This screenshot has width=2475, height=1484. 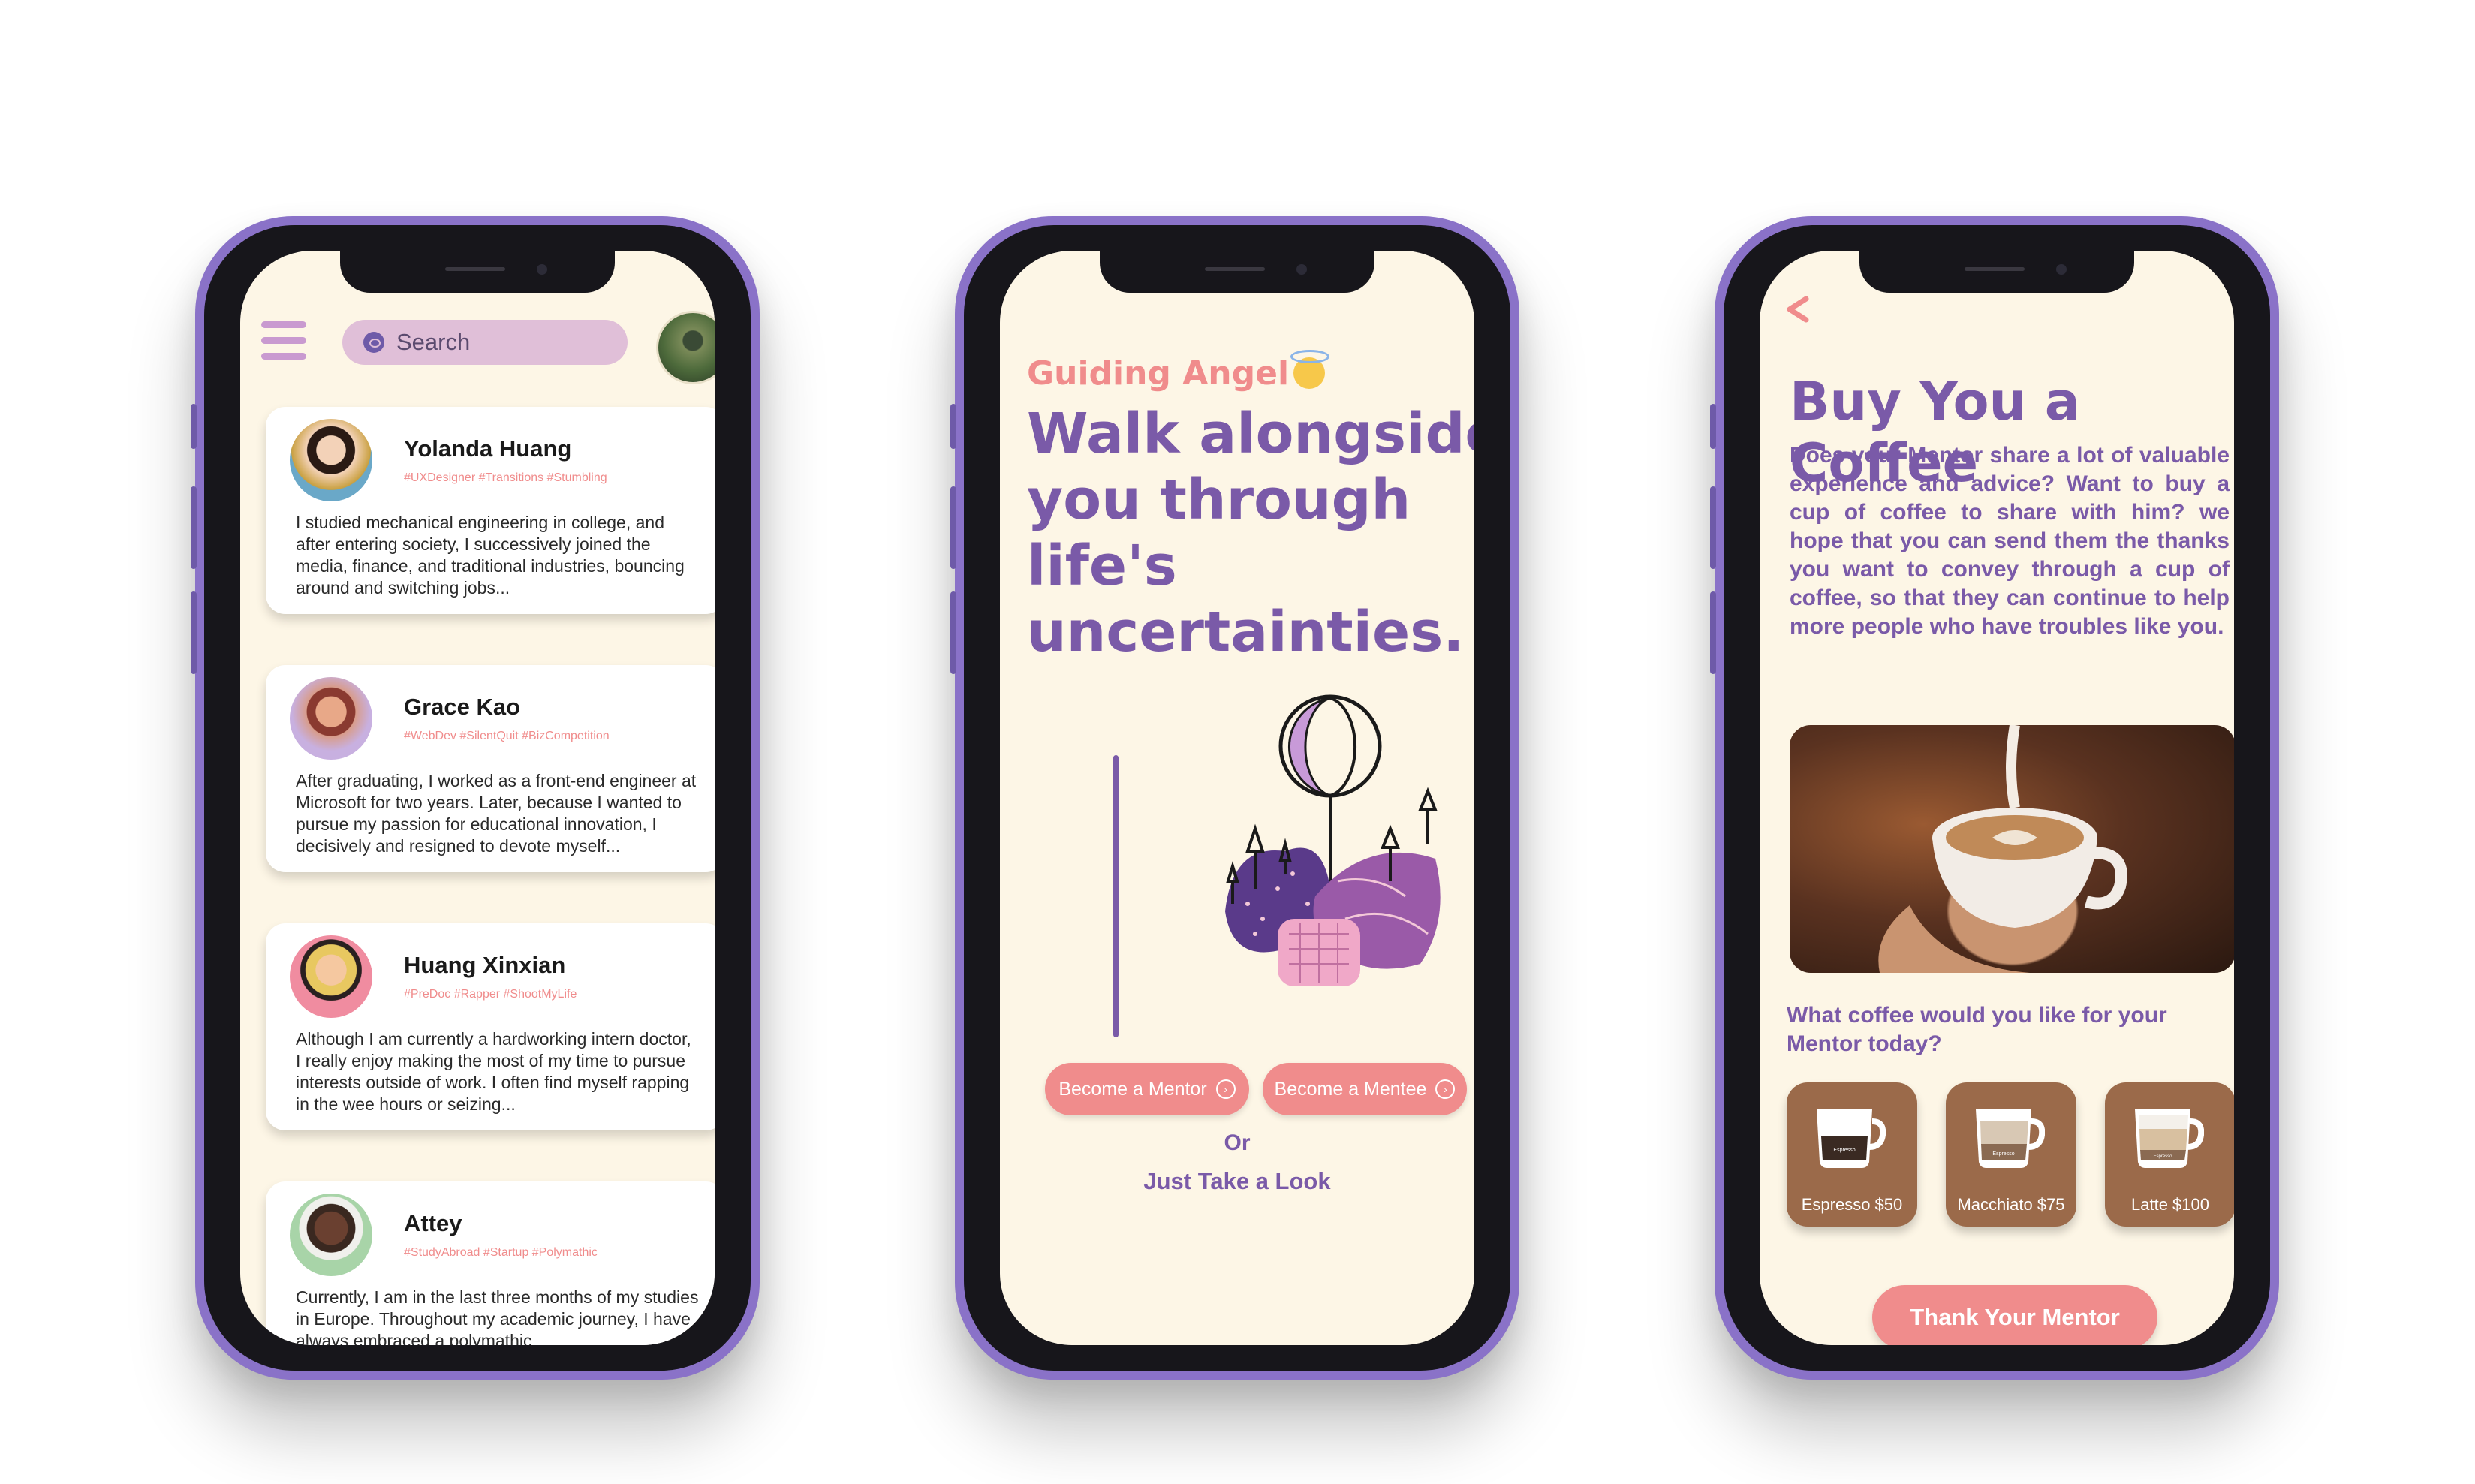 I want to click on back-arrow-icon, so click(x=1797, y=309).